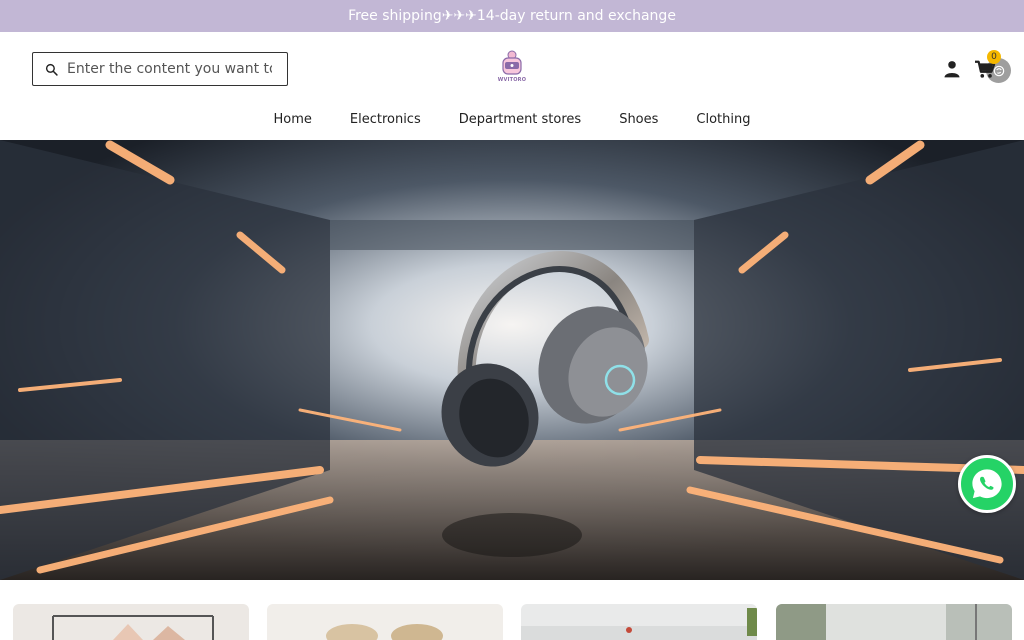 The height and width of the screenshot is (640, 1024). Describe the element at coordinates (638, 124) in the screenshot. I see `nav-item-shoes: Shoes` at that location.